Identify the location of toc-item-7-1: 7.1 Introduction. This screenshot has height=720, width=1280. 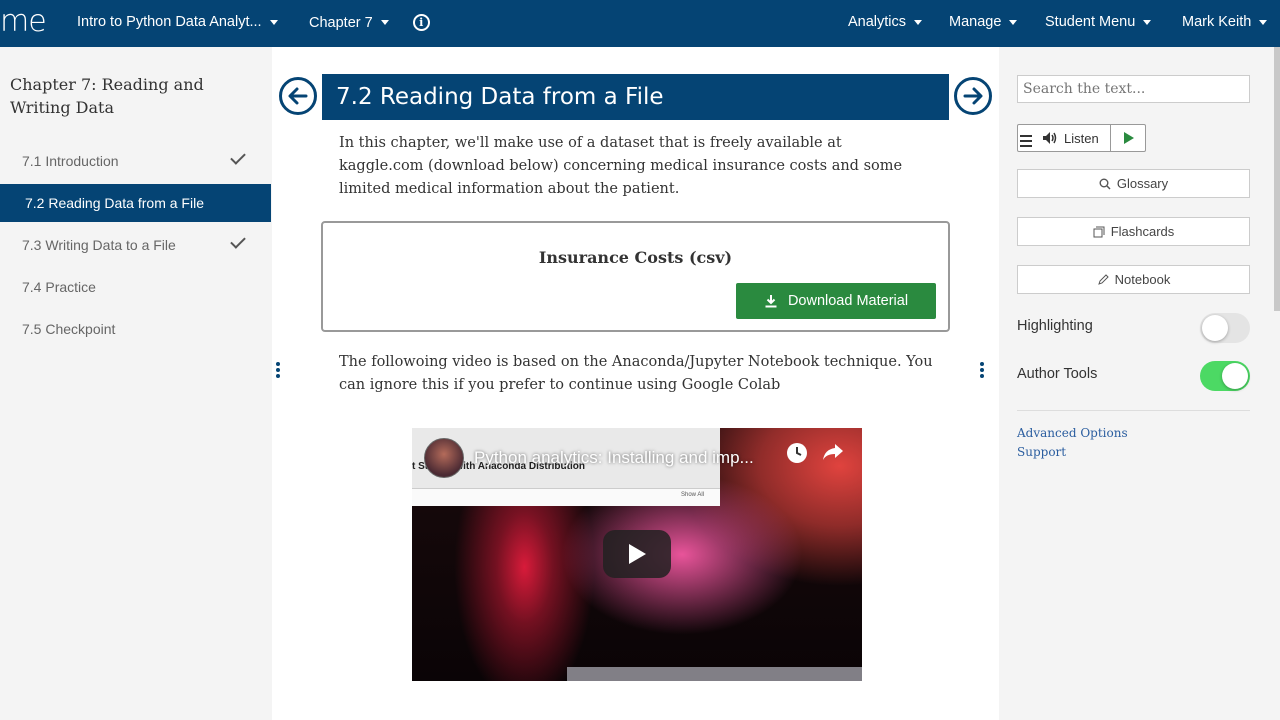
(135, 161).